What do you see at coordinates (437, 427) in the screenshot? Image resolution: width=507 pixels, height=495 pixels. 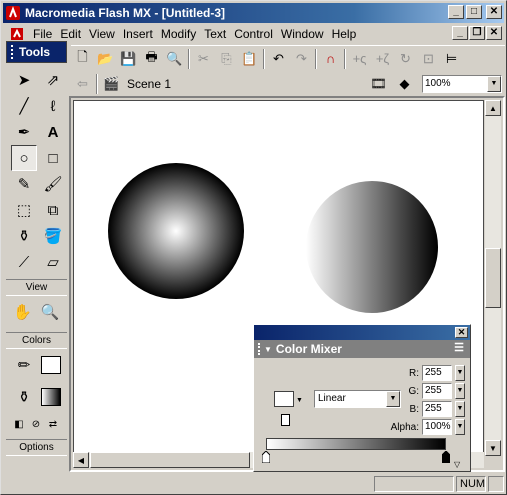 I see `alpha-field: 100%` at bounding box center [437, 427].